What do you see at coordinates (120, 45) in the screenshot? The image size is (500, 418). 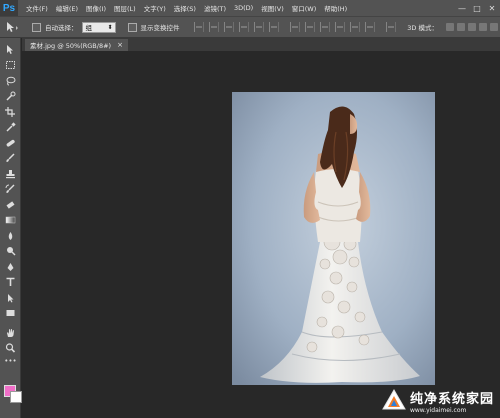 I see `close-tab-icon: ×` at bounding box center [120, 45].